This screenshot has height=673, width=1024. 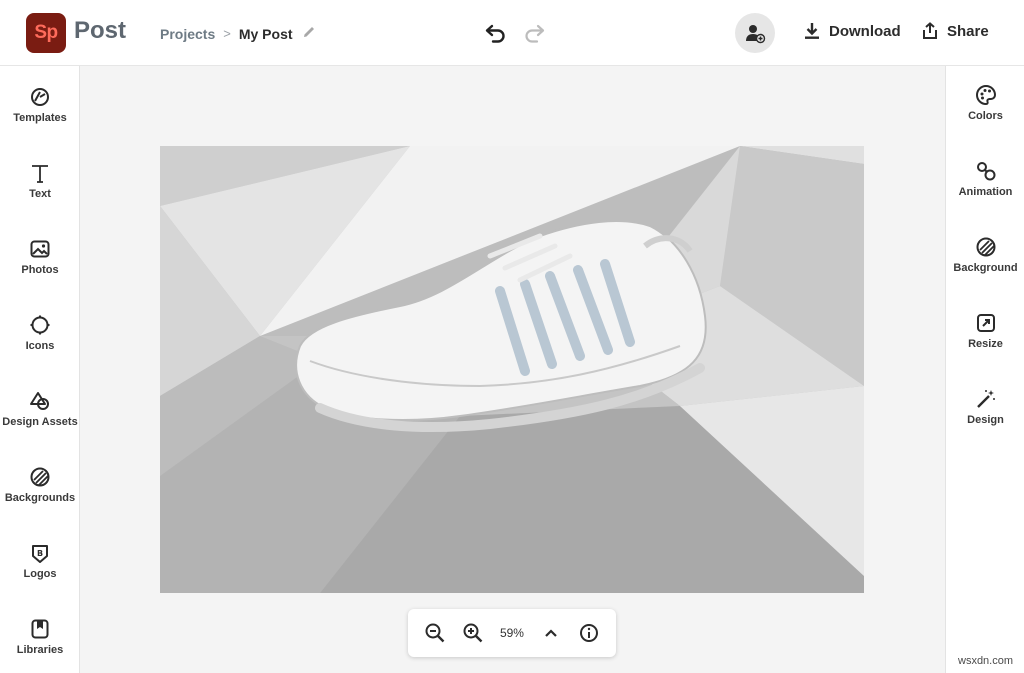 What do you see at coordinates (985, 399) in the screenshot?
I see `magic-wand-icon` at bounding box center [985, 399].